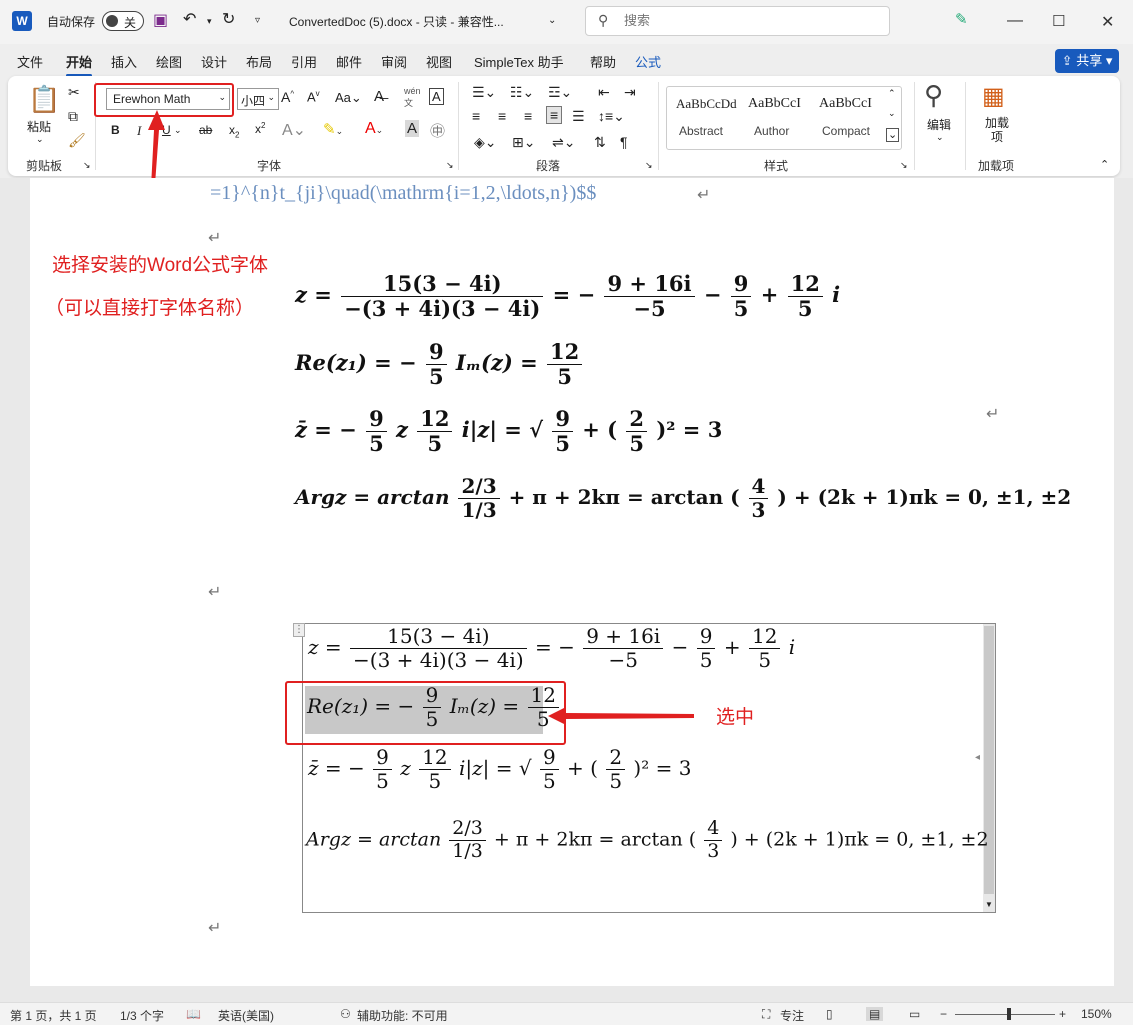 The width and height of the screenshot is (1133, 1025). Describe the element at coordinates (40, 139) in the screenshot. I see `paste-dropdown-icon: ⌄` at that location.